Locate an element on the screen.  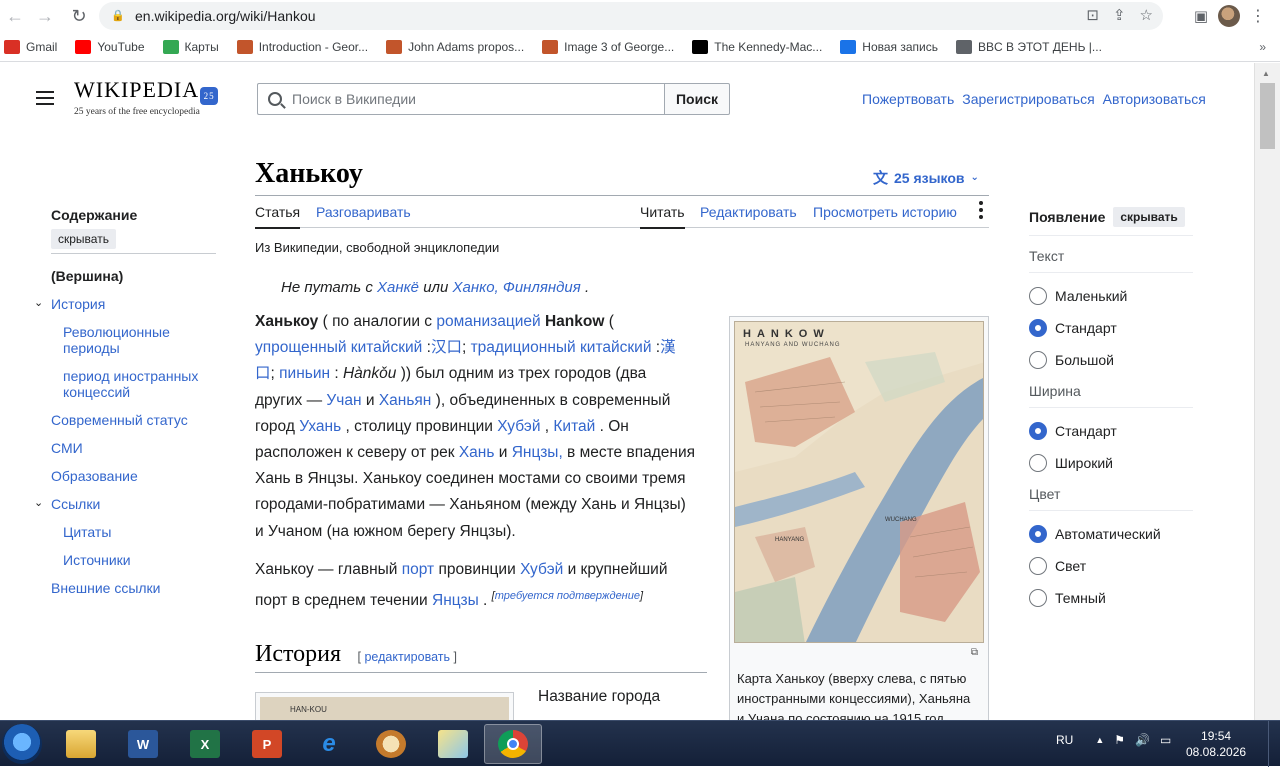
network-icon: ⚑ is located at coordinates (1119, 740).